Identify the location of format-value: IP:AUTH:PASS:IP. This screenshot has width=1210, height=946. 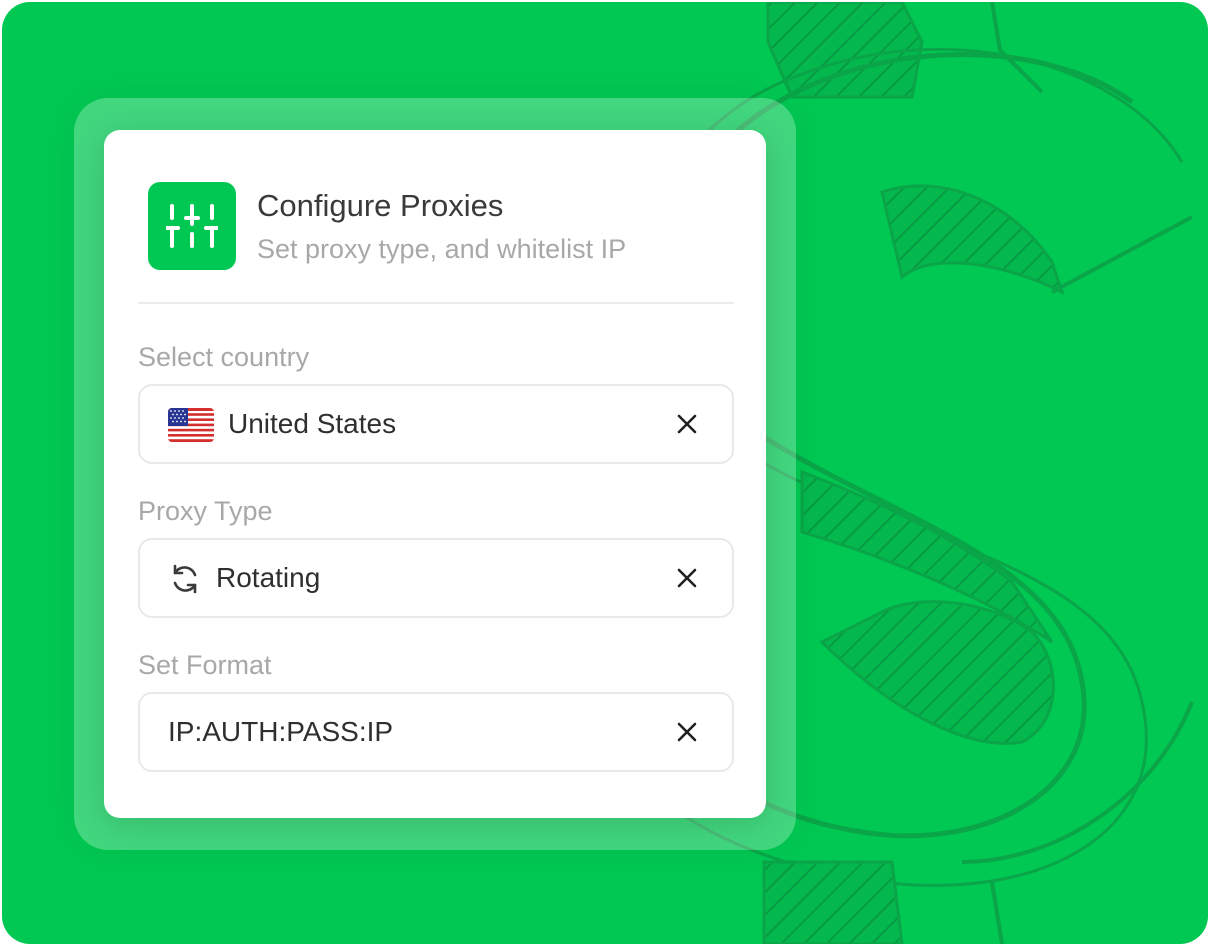
(281, 731).